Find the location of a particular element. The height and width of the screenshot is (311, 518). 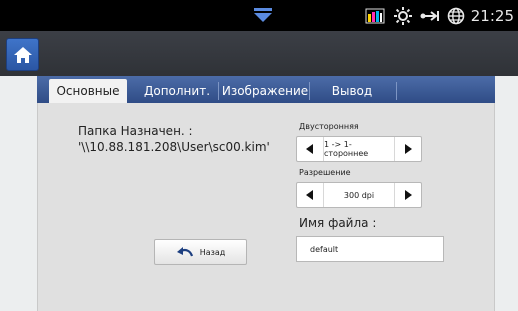

filename-input: default is located at coordinates (370, 249).